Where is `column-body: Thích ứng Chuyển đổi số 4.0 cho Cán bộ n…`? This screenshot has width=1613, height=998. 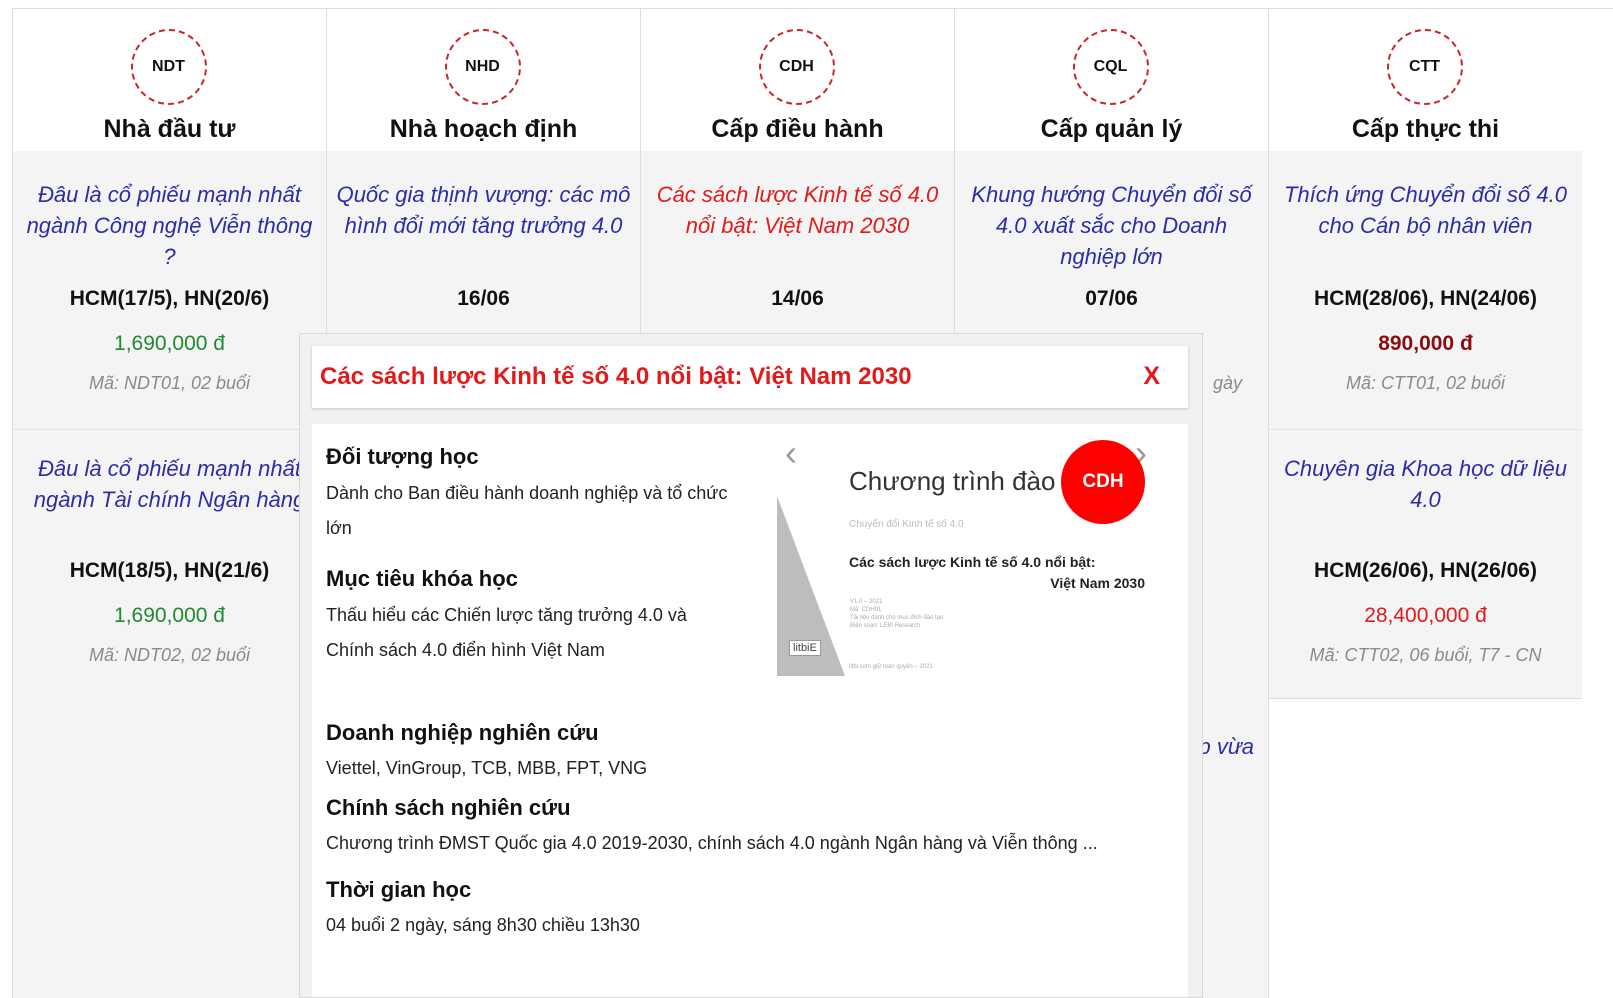 column-body: Thích ứng Chuyển đổi số 4.0 cho Cán bộ n… is located at coordinates (1425, 424).